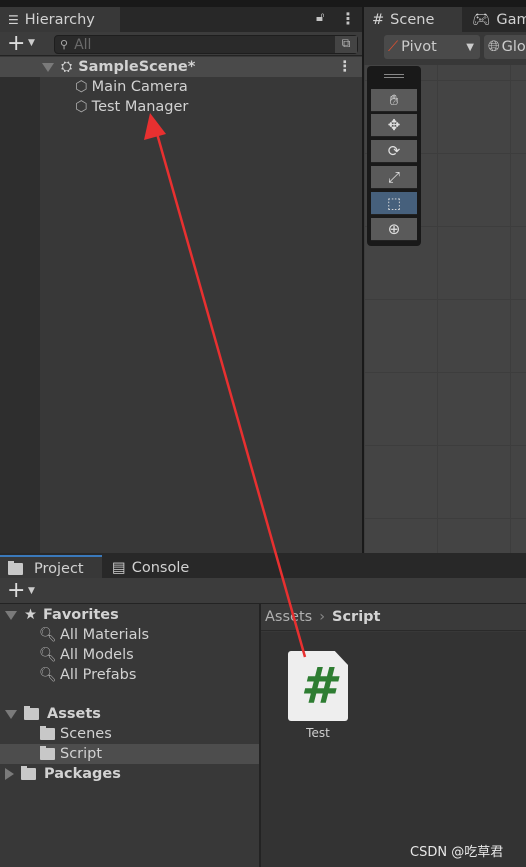 This screenshot has width=526, height=867. What do you see at coordinates (155, 126) in the screenshot?
I see `arrow-head` at bounding box center [155, 126].